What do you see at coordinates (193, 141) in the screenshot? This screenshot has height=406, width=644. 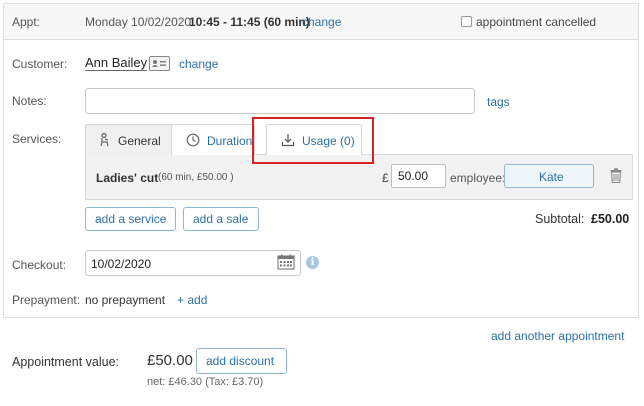 I see `clock-icon` at bounding box center [193, 141].